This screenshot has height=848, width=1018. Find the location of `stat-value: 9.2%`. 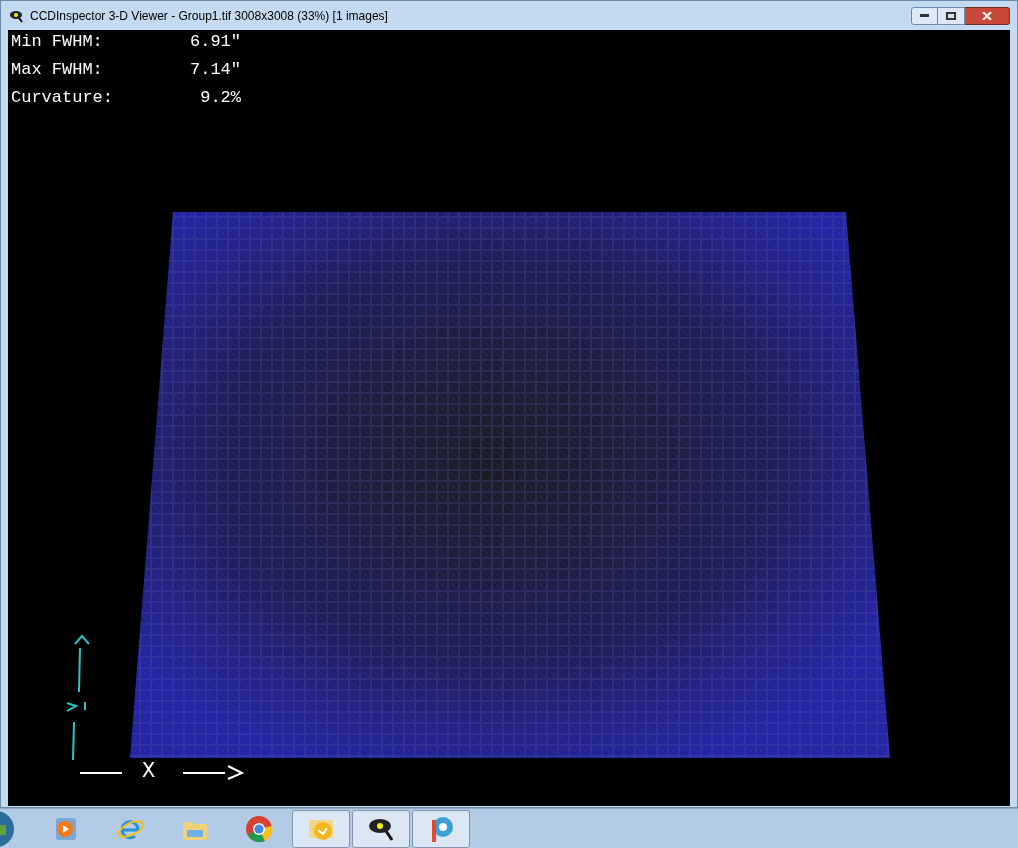

stat-value: 9.2% is located at coordinates (220, 98).